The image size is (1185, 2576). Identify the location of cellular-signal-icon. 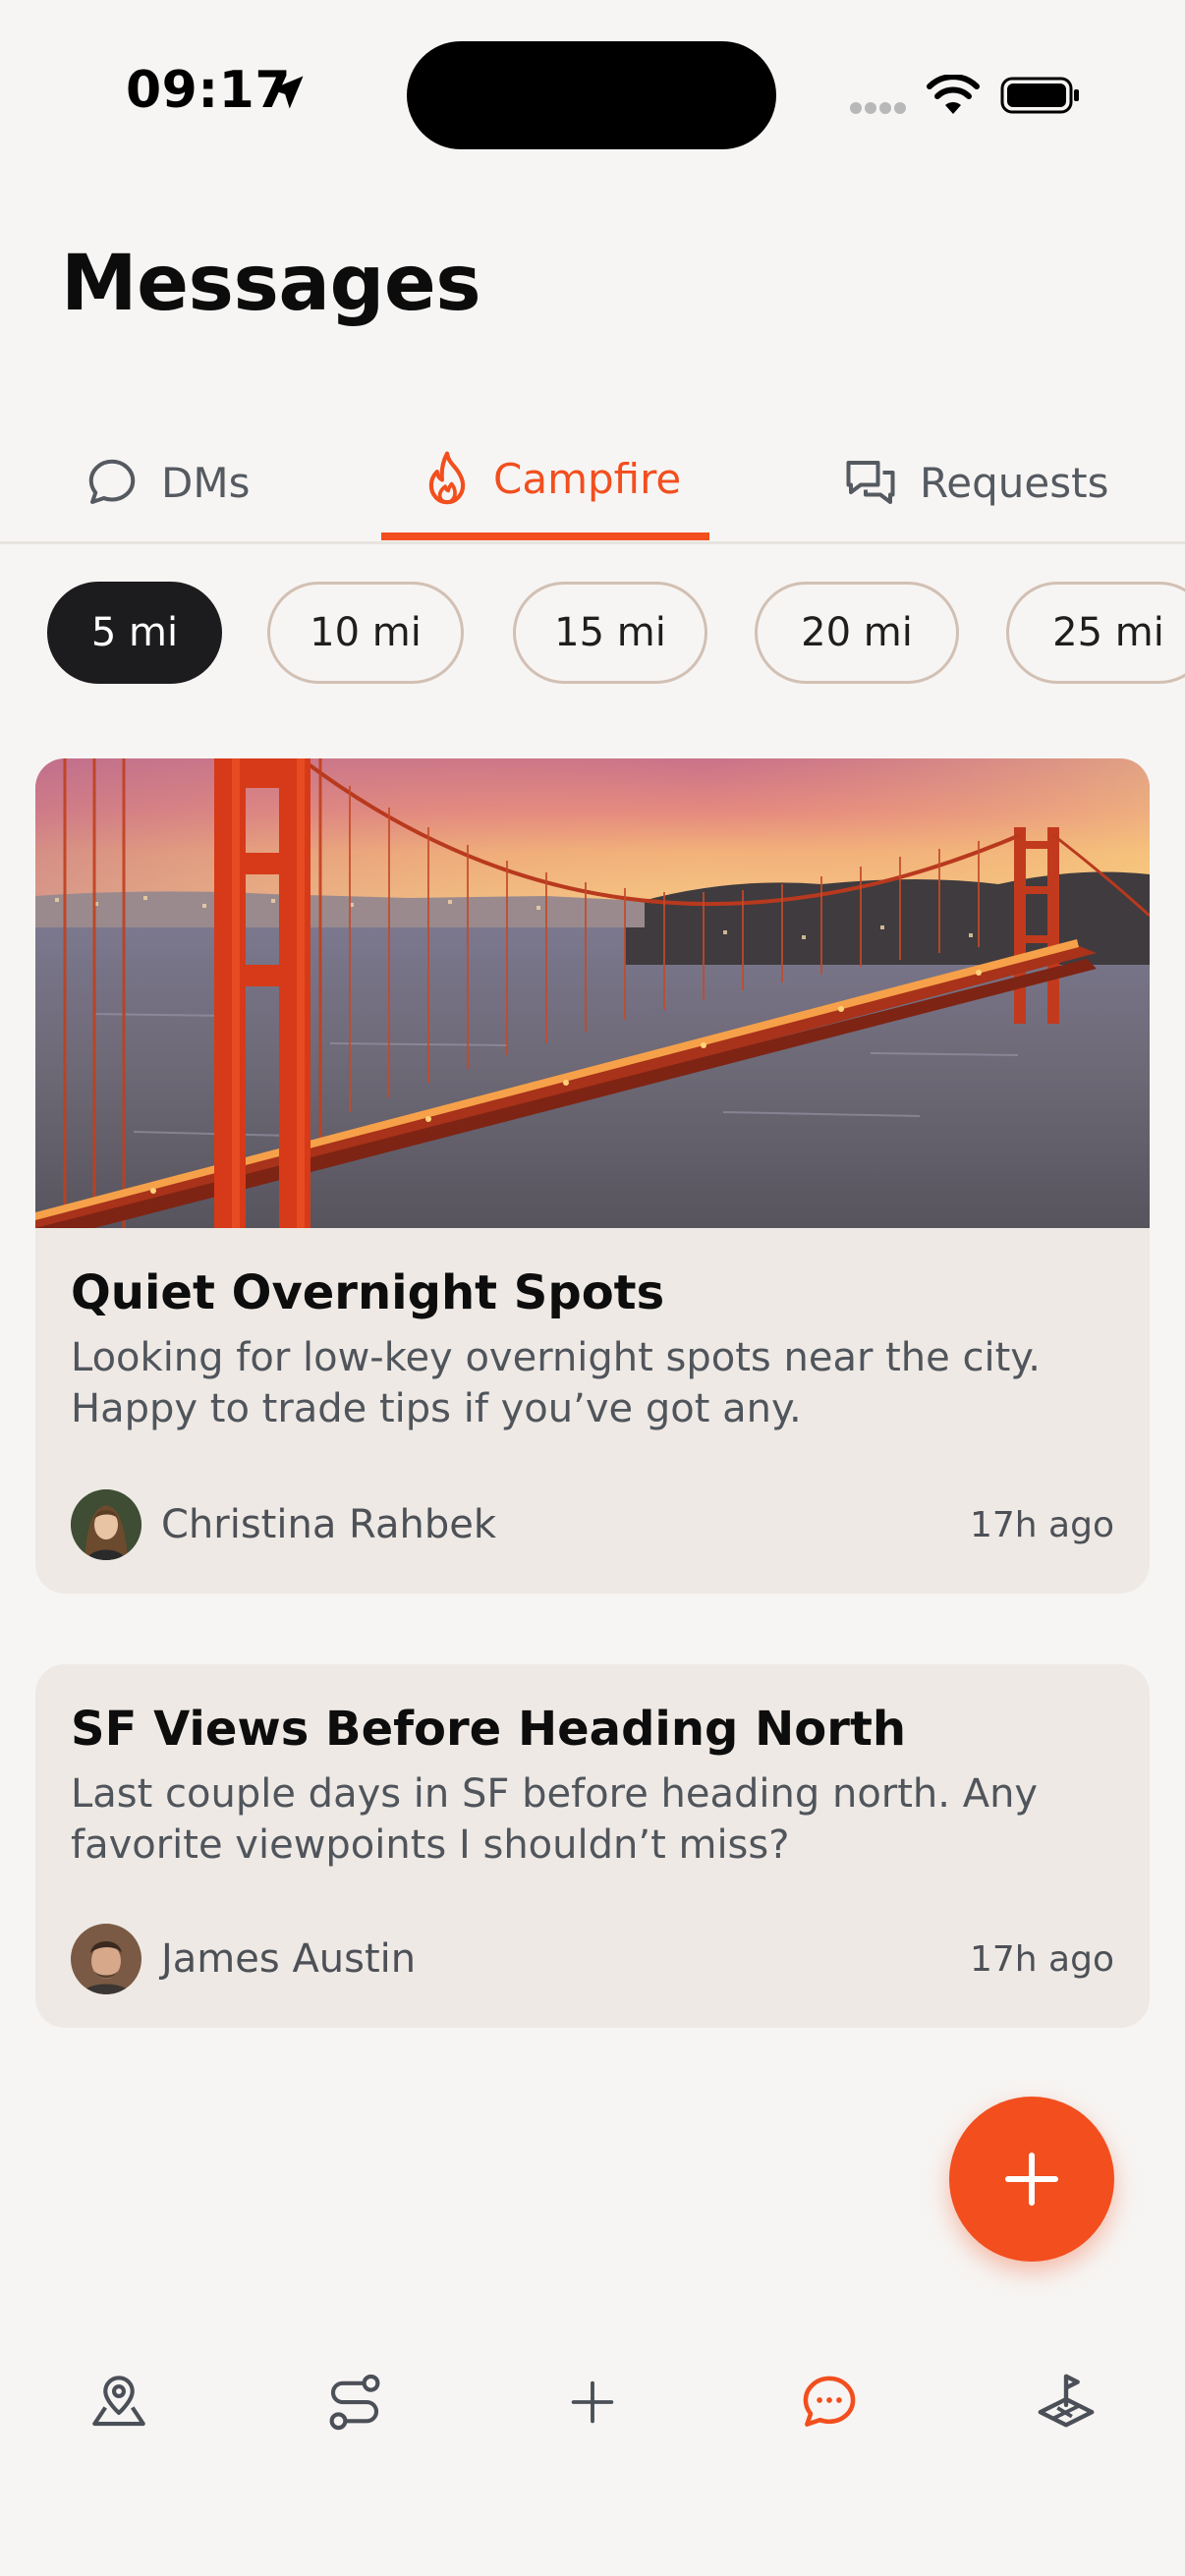
(878, 108).